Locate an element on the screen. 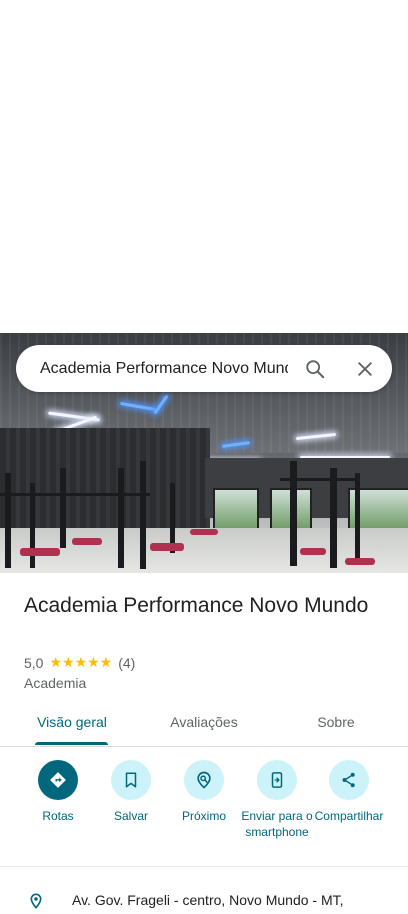 Image resolution: width=408 pixels, height=914 pixels. tab-bar: Visão geral Avaliações Sobre is located at coordinates (204, 726).